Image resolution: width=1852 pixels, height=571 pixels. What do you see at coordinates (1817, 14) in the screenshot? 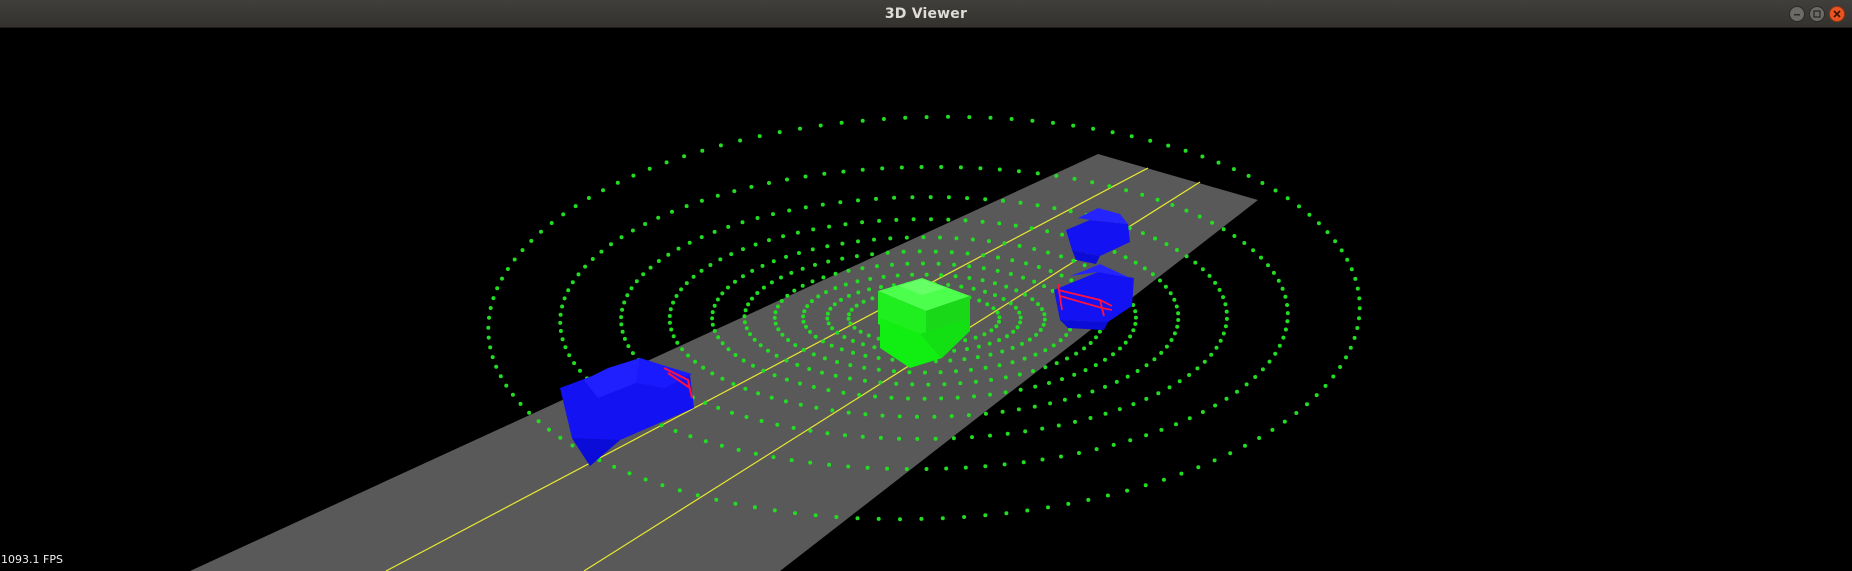
I see `maximize-button` at bounding box center [1817, 14].